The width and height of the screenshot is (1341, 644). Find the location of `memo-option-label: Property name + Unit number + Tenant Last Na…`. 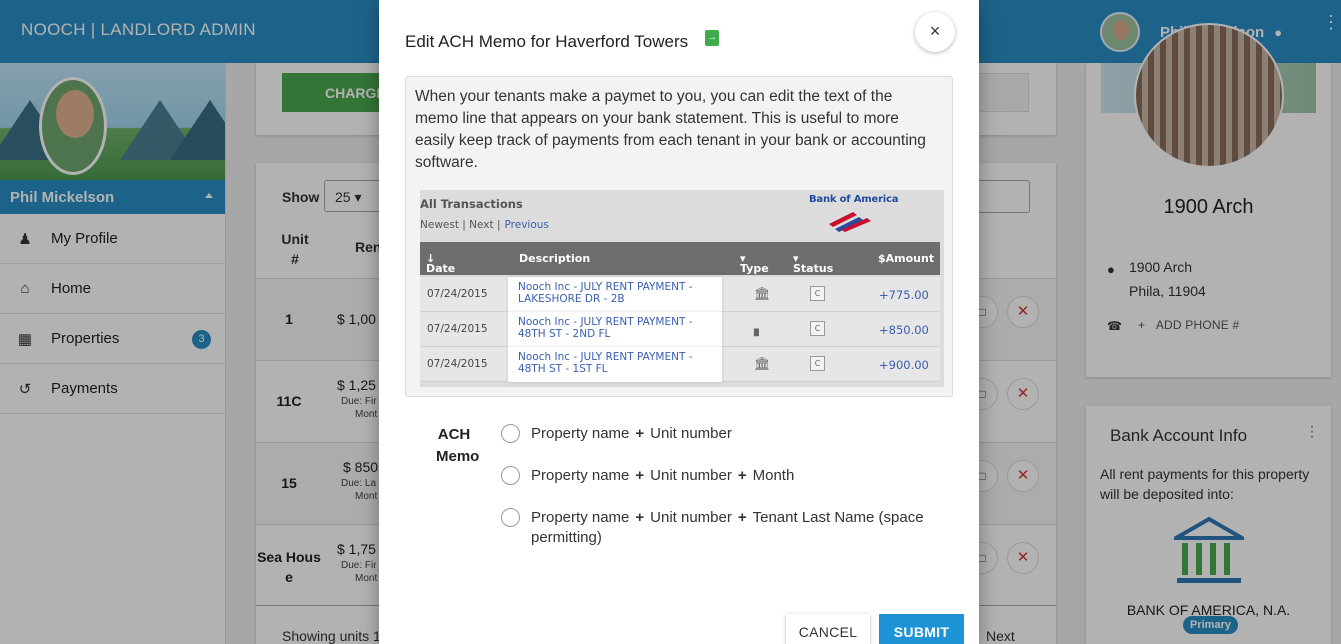

memo-option-label: Property name + Unit number + Tenant Last Na… is located at coordinates (731, 528).